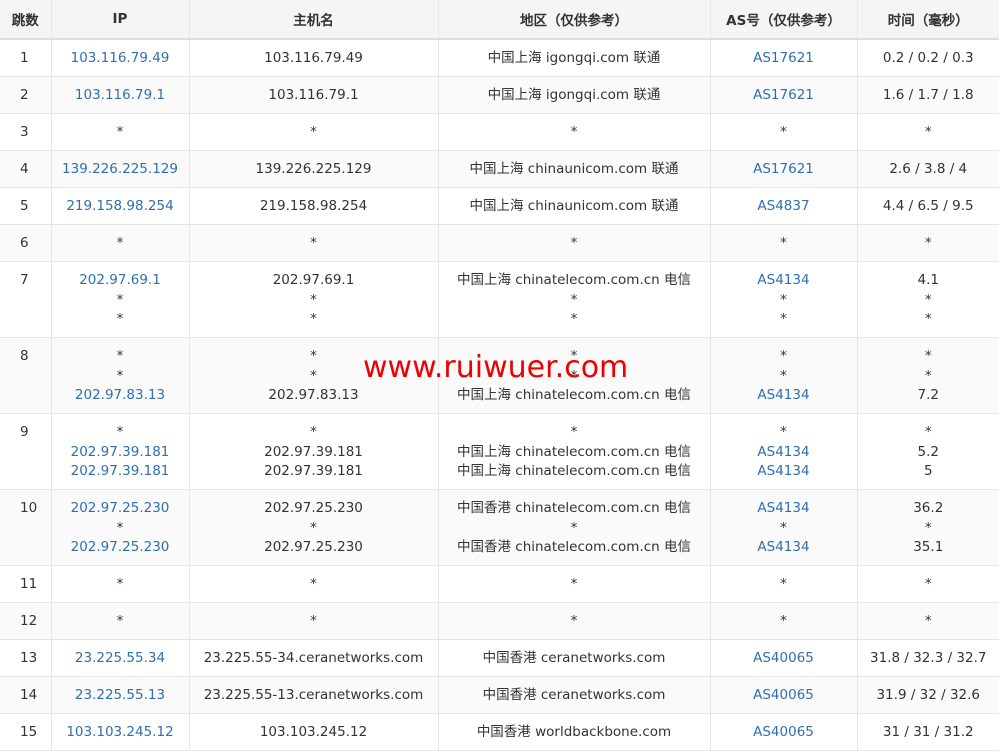 The image size is (1000, 751). I want to click on as-link: AS4837, so click(784, 207).